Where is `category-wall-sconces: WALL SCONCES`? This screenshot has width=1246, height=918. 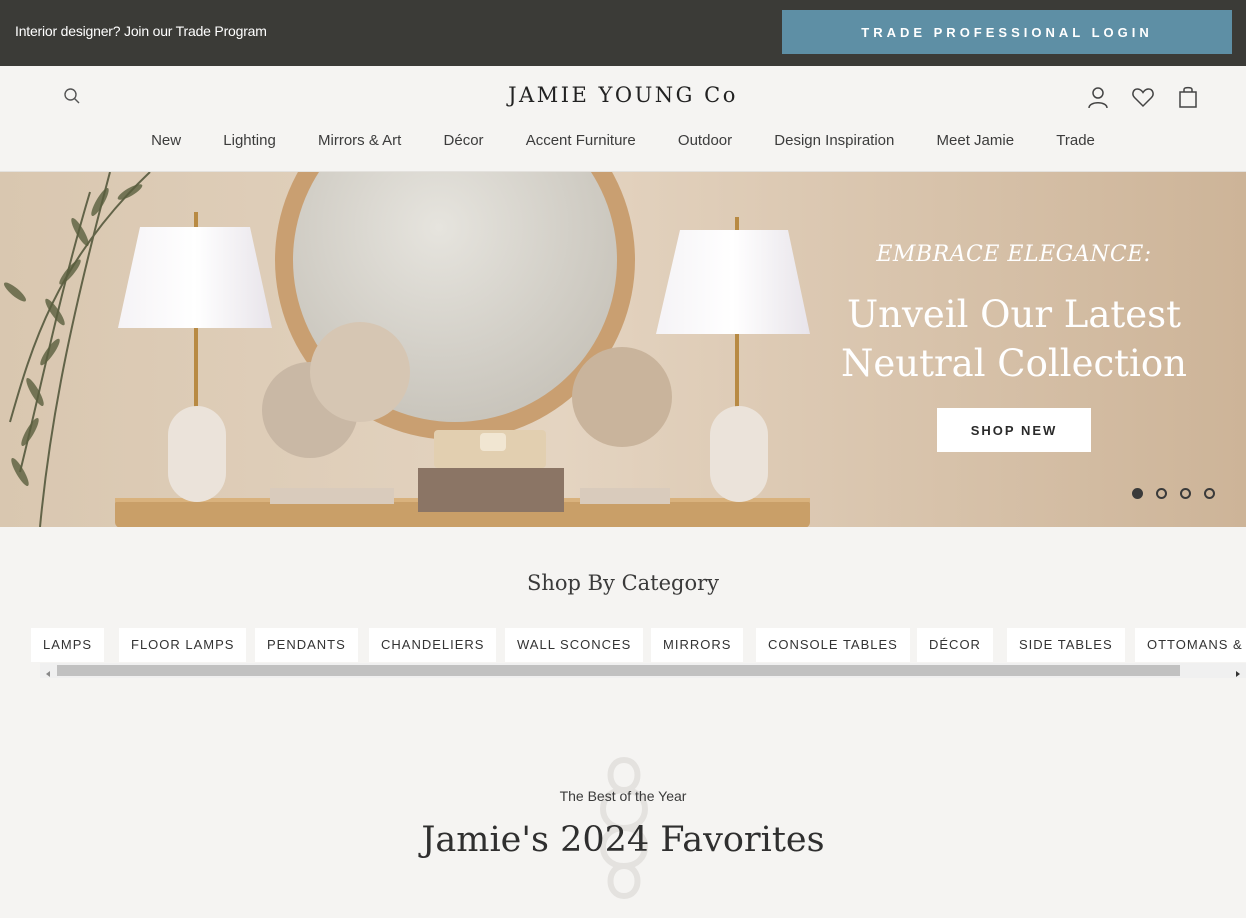 category-wall-sconces: WALL SCONCES is located at coordinates (574, 645).